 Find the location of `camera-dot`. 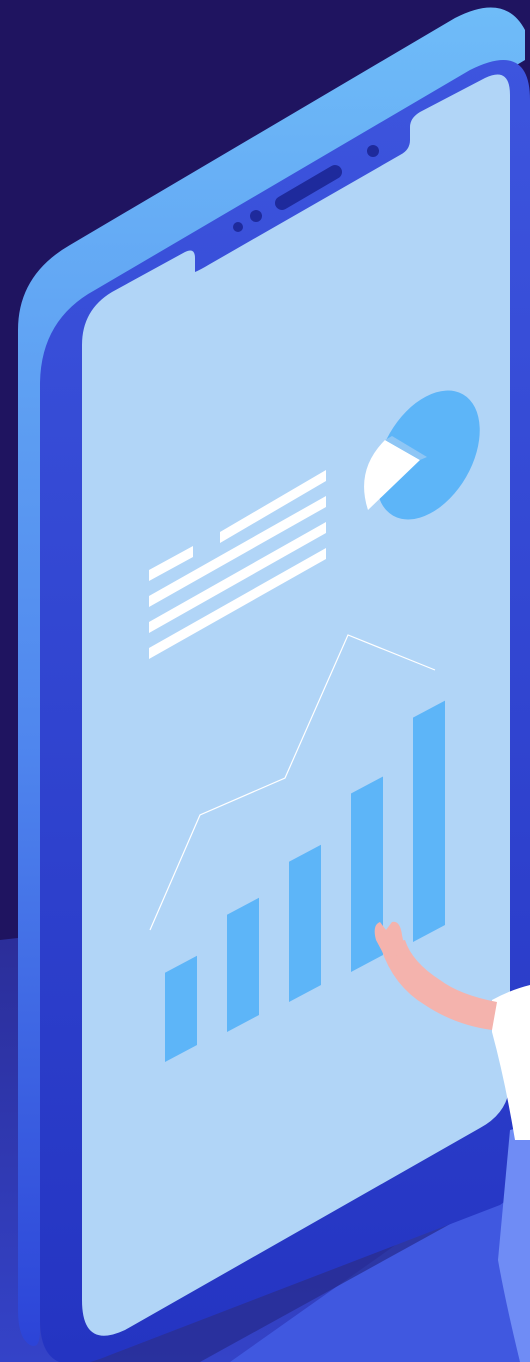

camera-dot is located at coordinates (373, 151).